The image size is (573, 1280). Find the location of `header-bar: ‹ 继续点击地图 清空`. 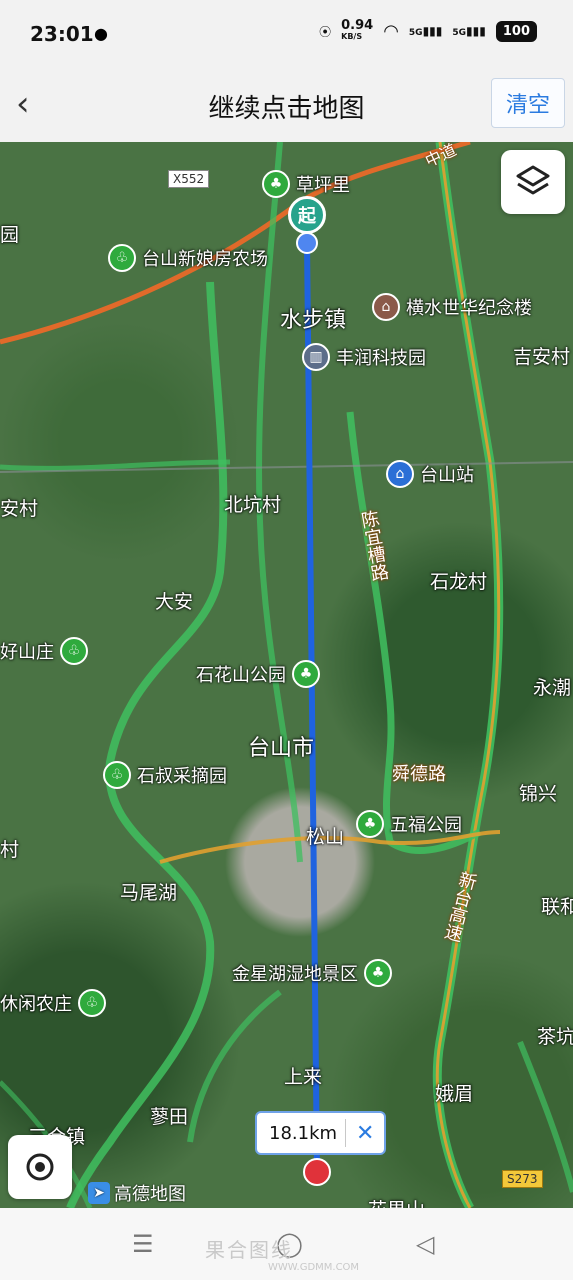

header-bar: ‹ 继续点击地图 清空 is located at coordinates (286, 106).